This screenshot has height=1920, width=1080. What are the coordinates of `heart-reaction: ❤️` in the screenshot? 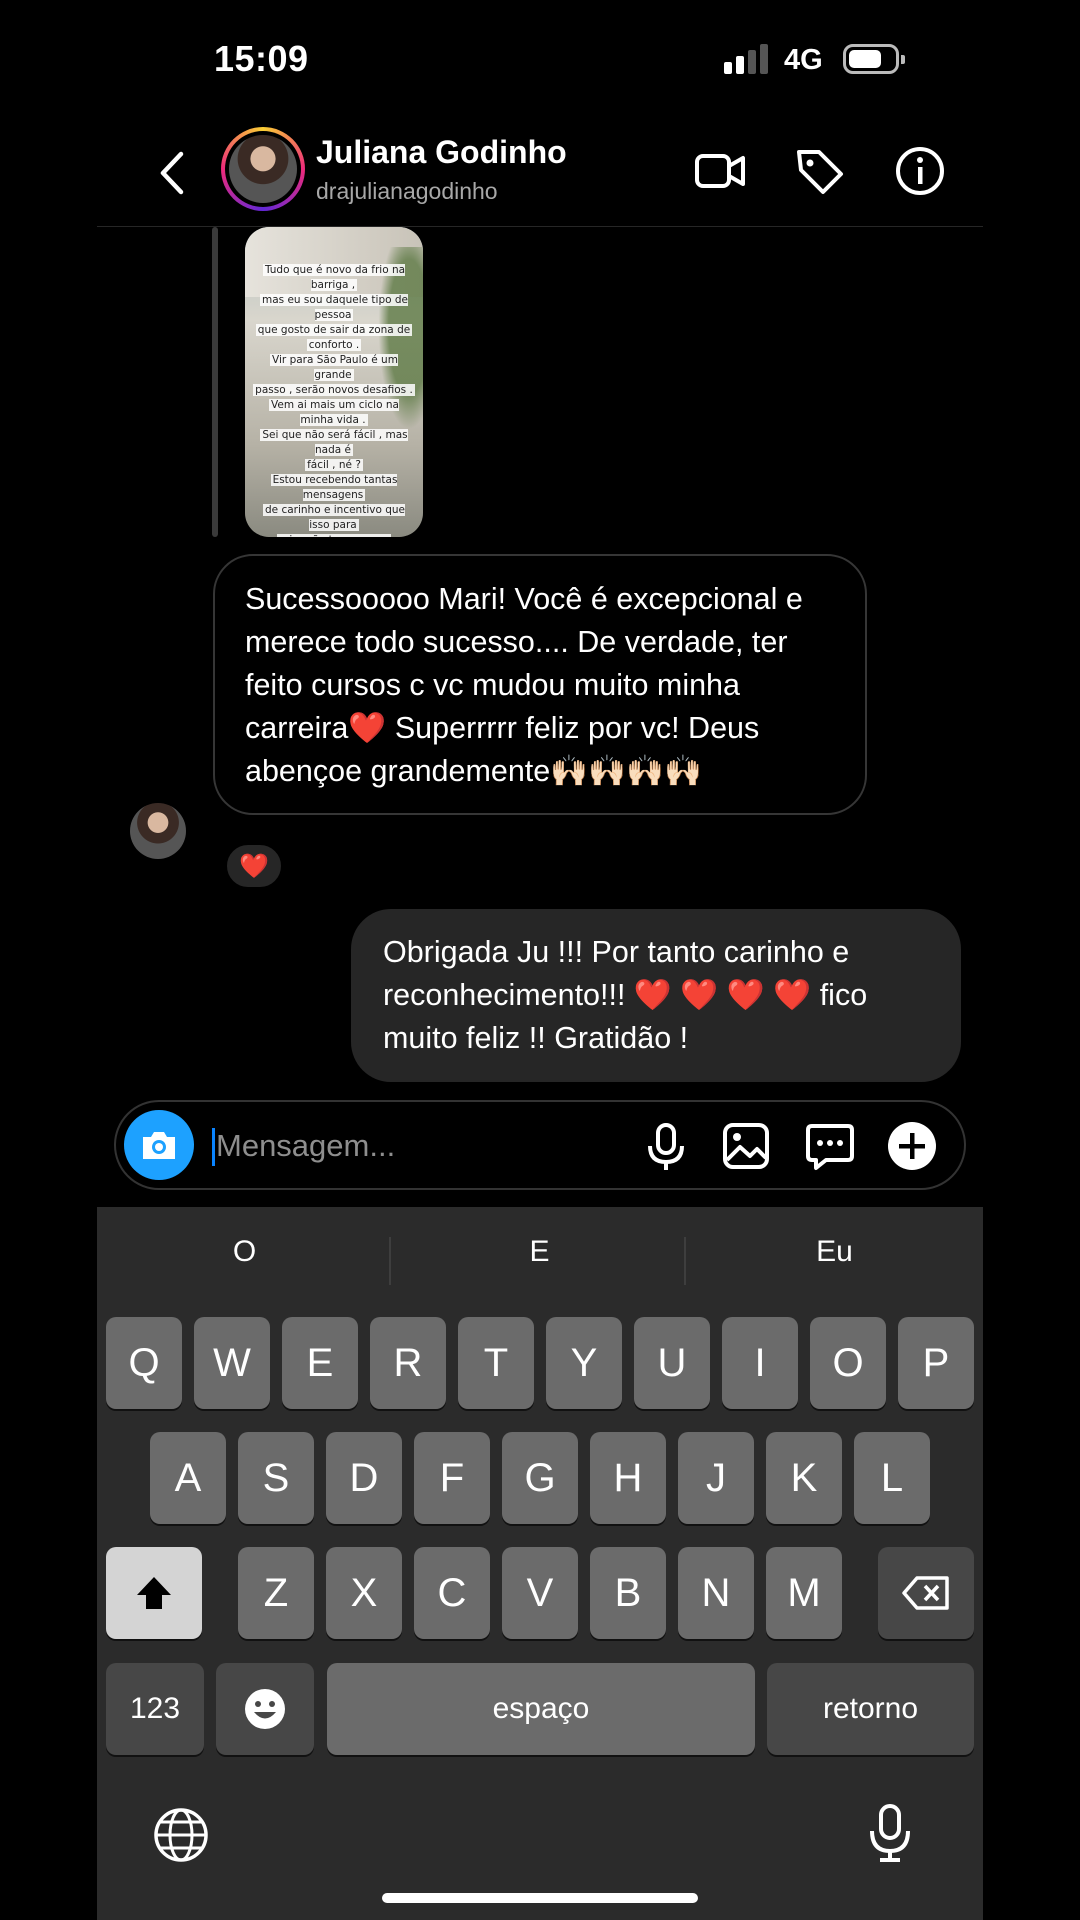 It's located at (254, 866).